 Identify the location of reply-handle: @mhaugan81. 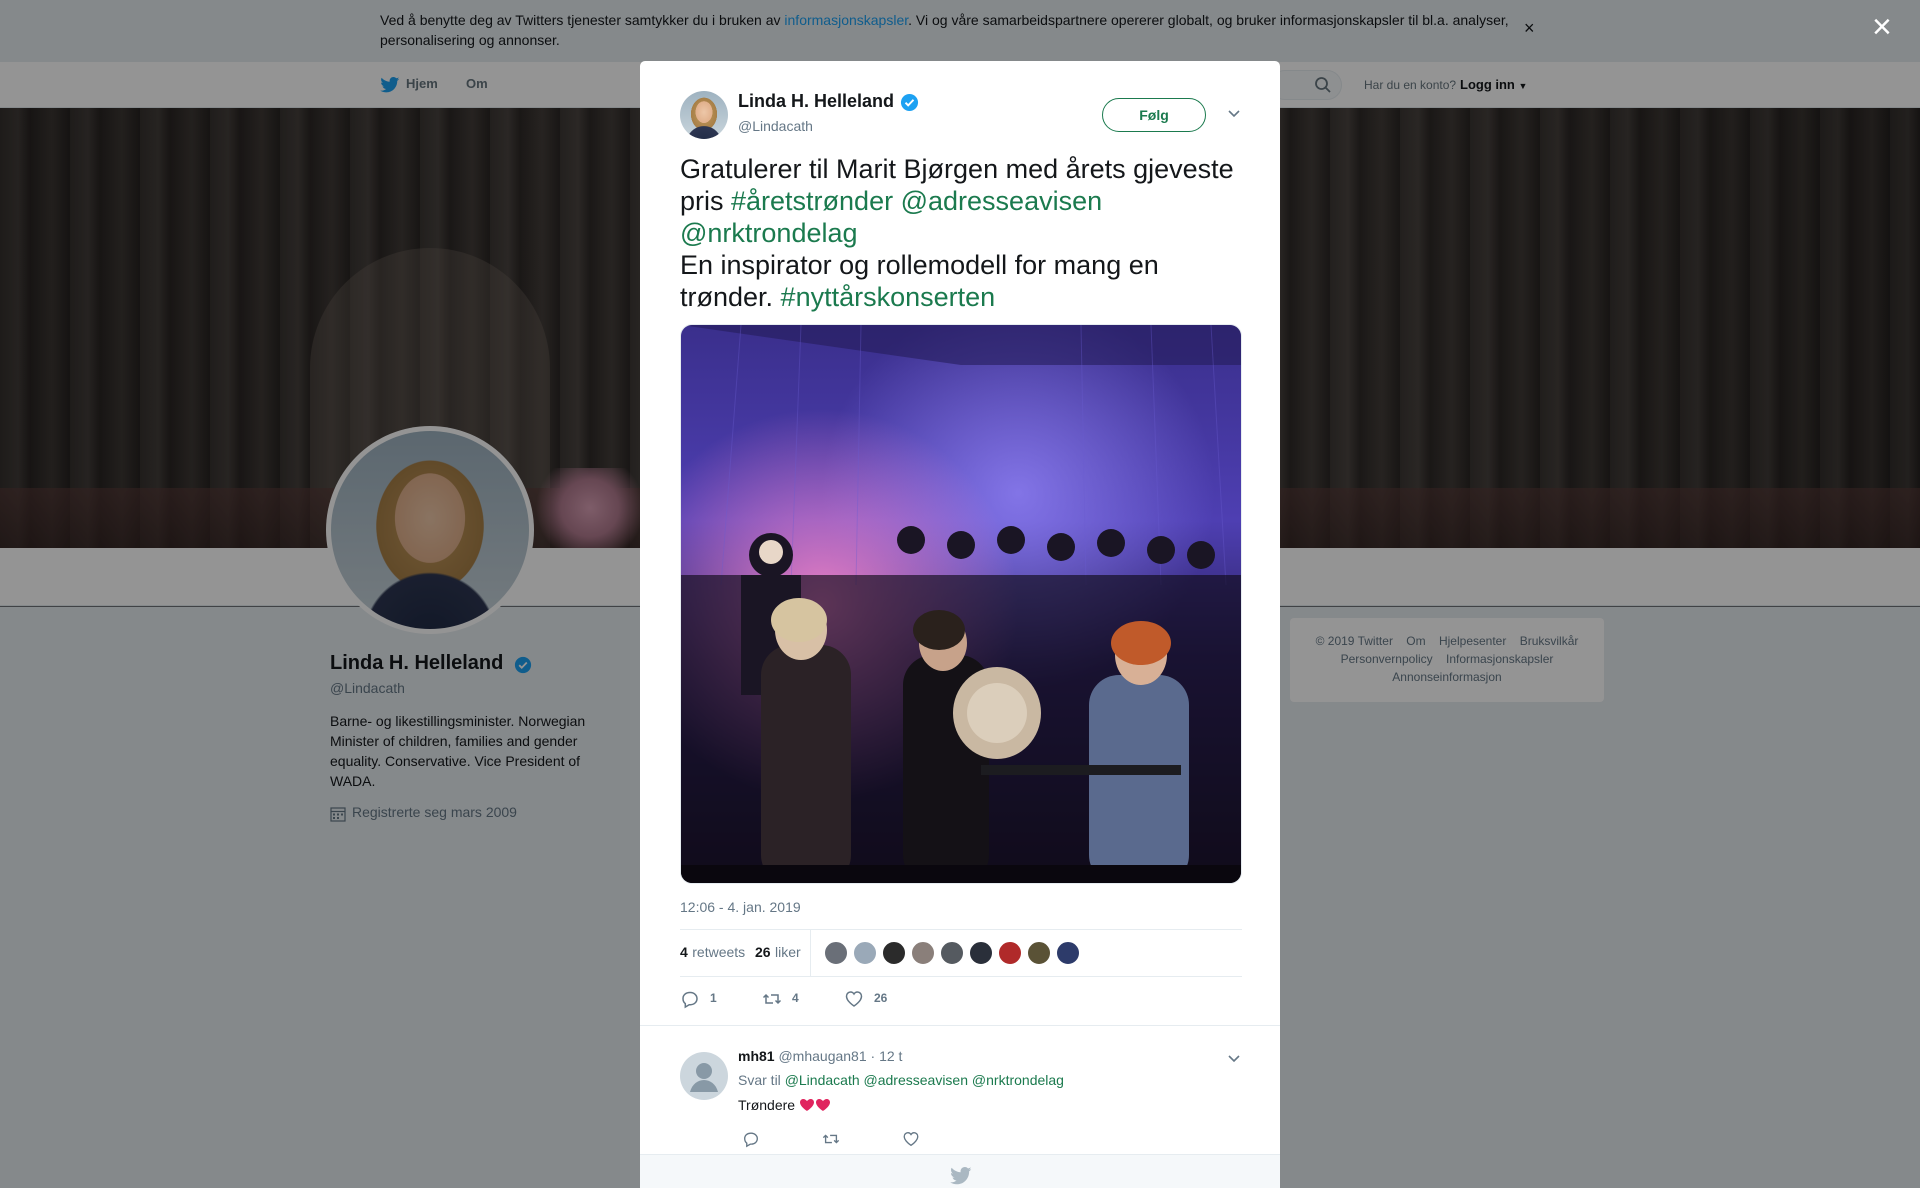
(822, 1056).